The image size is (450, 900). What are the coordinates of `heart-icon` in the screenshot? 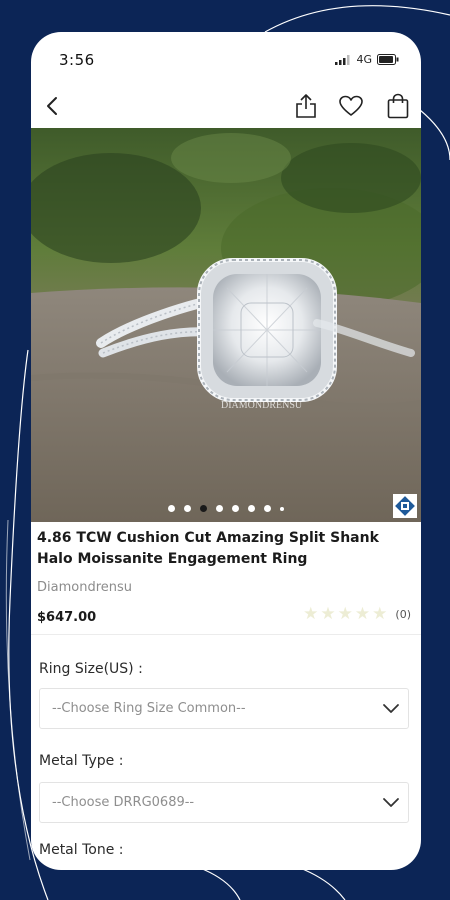 It's located at (351, 105).